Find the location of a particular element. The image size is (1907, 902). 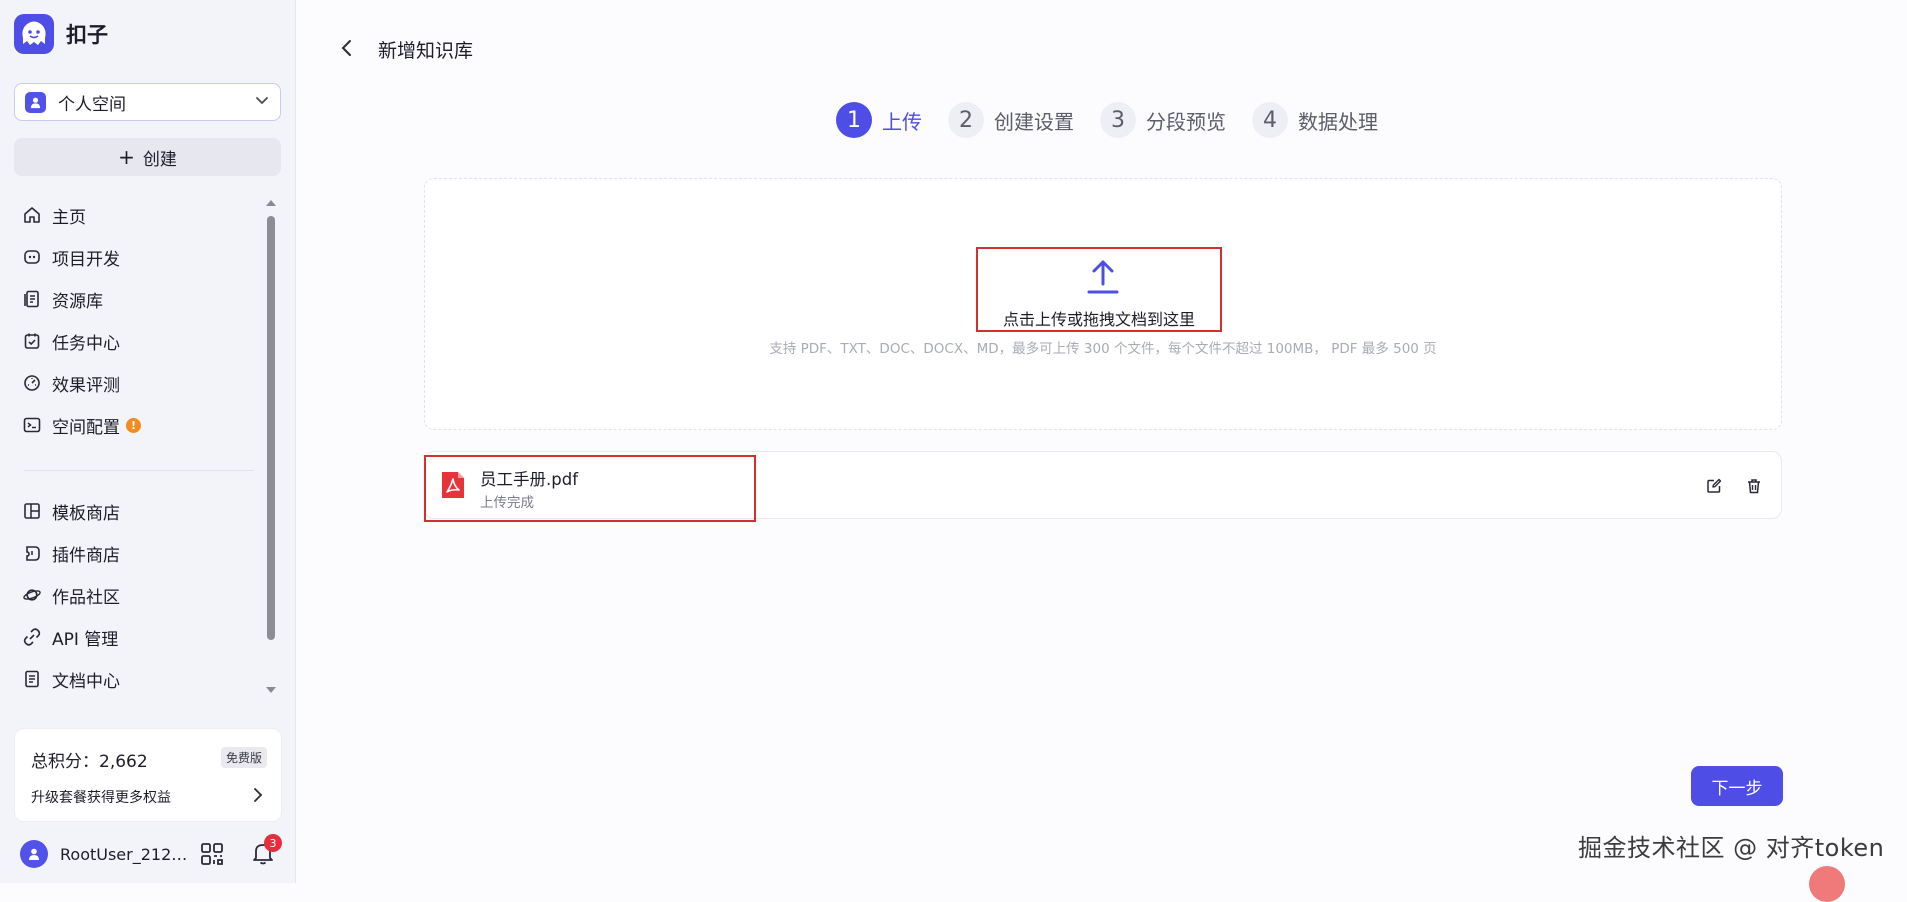

scroll-down-arrow-icon is located at coordinates (271, 690).